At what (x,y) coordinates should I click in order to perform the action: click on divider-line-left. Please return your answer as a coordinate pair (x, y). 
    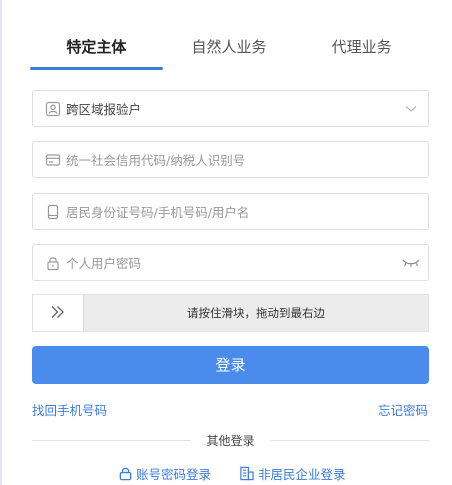
    Looking at the image, I should click on (111, 440).